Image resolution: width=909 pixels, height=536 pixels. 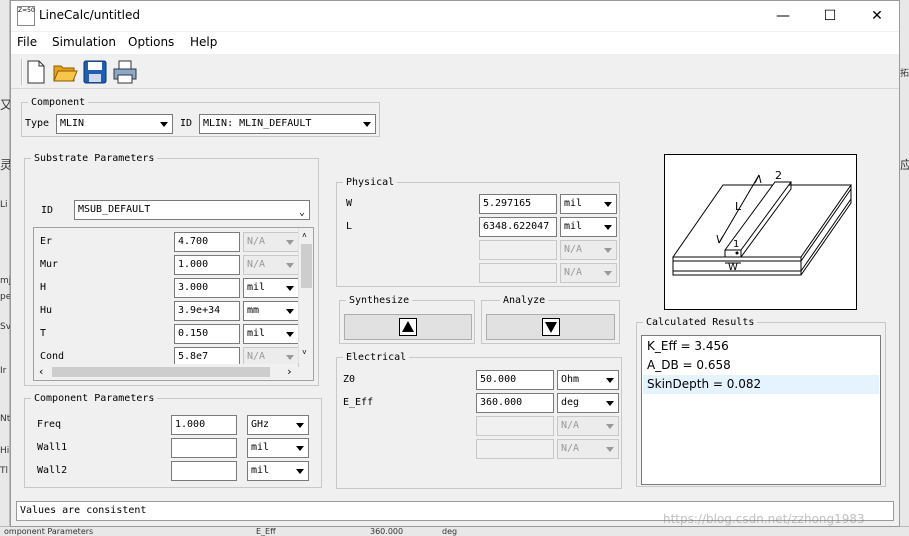 I want to click on result-item: K_Eff = 3.456, so click(x=761, y=346).